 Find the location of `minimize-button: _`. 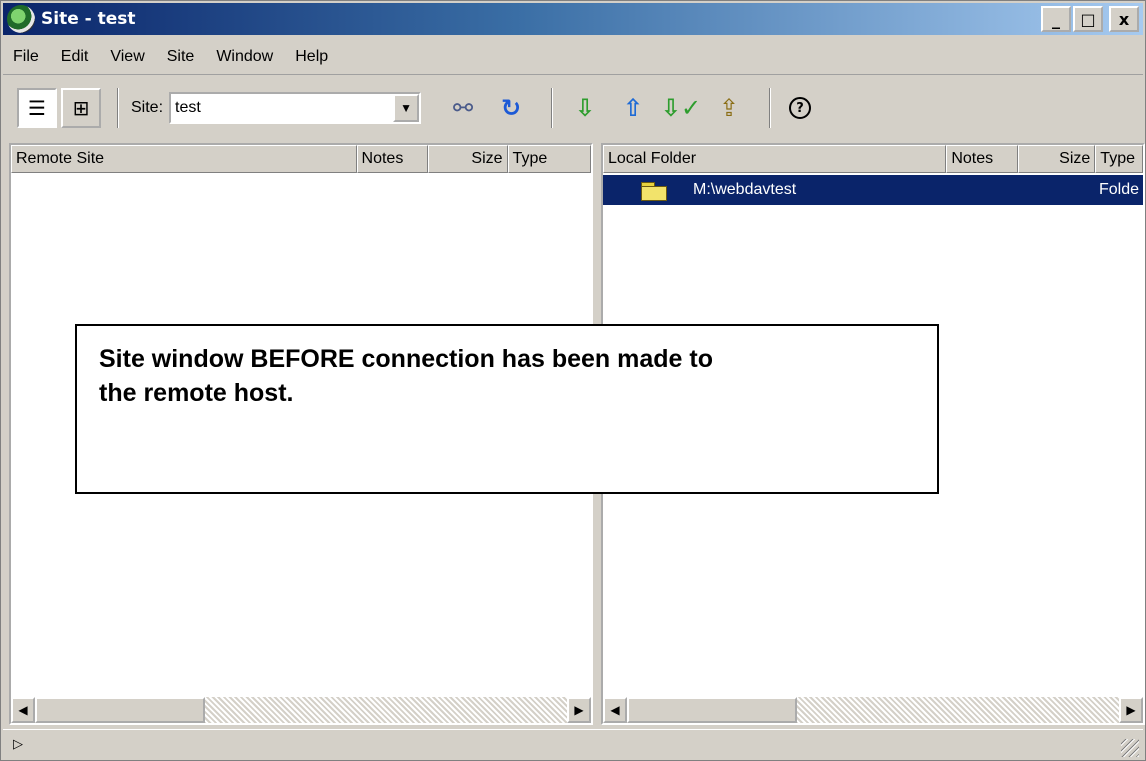

minimize-button: _ is located at coordinates (1056, 19).